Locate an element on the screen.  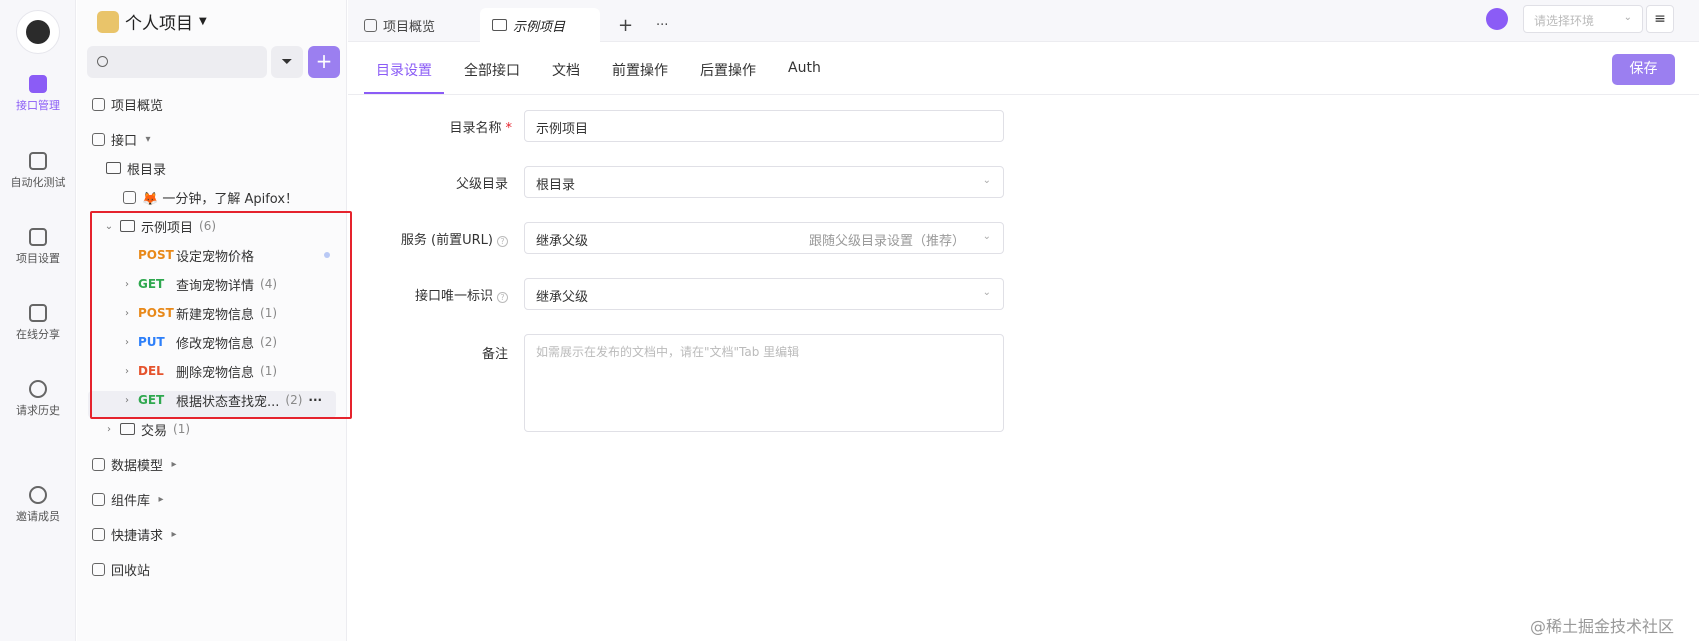
rail-label: 项目设置 is located at coordinates (38, 258).